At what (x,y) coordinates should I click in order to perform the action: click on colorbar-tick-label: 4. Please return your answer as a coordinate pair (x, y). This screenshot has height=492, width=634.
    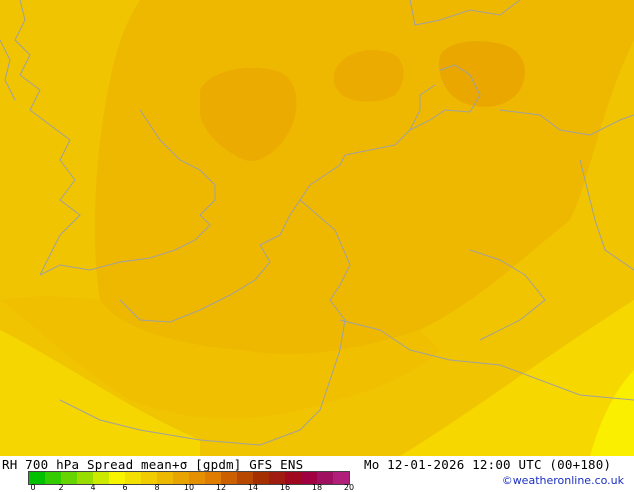
    Looking at the image, I should click on (93, 487).